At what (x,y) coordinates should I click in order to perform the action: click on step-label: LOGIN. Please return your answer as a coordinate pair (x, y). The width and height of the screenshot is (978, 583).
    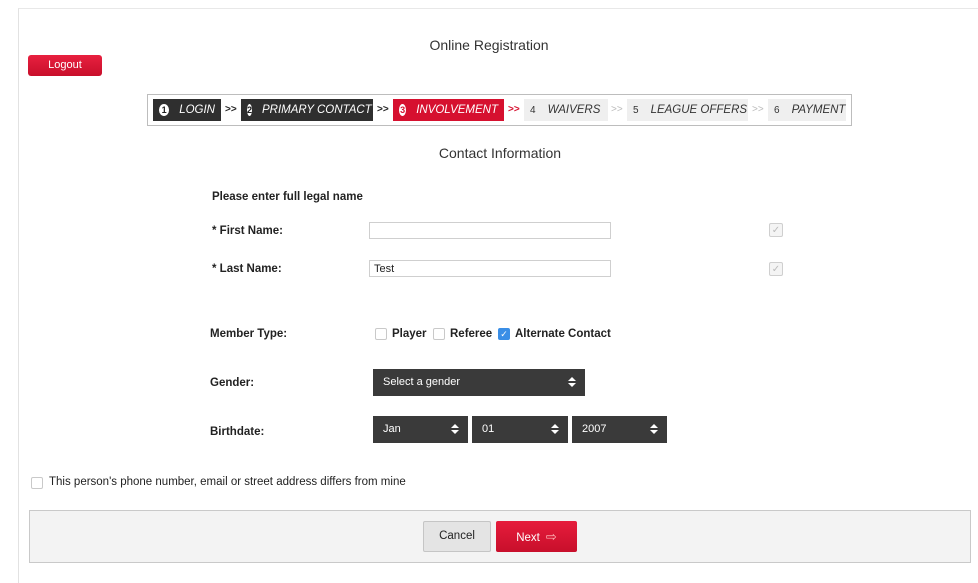
    Looking at the image, I should click on (197, 110).